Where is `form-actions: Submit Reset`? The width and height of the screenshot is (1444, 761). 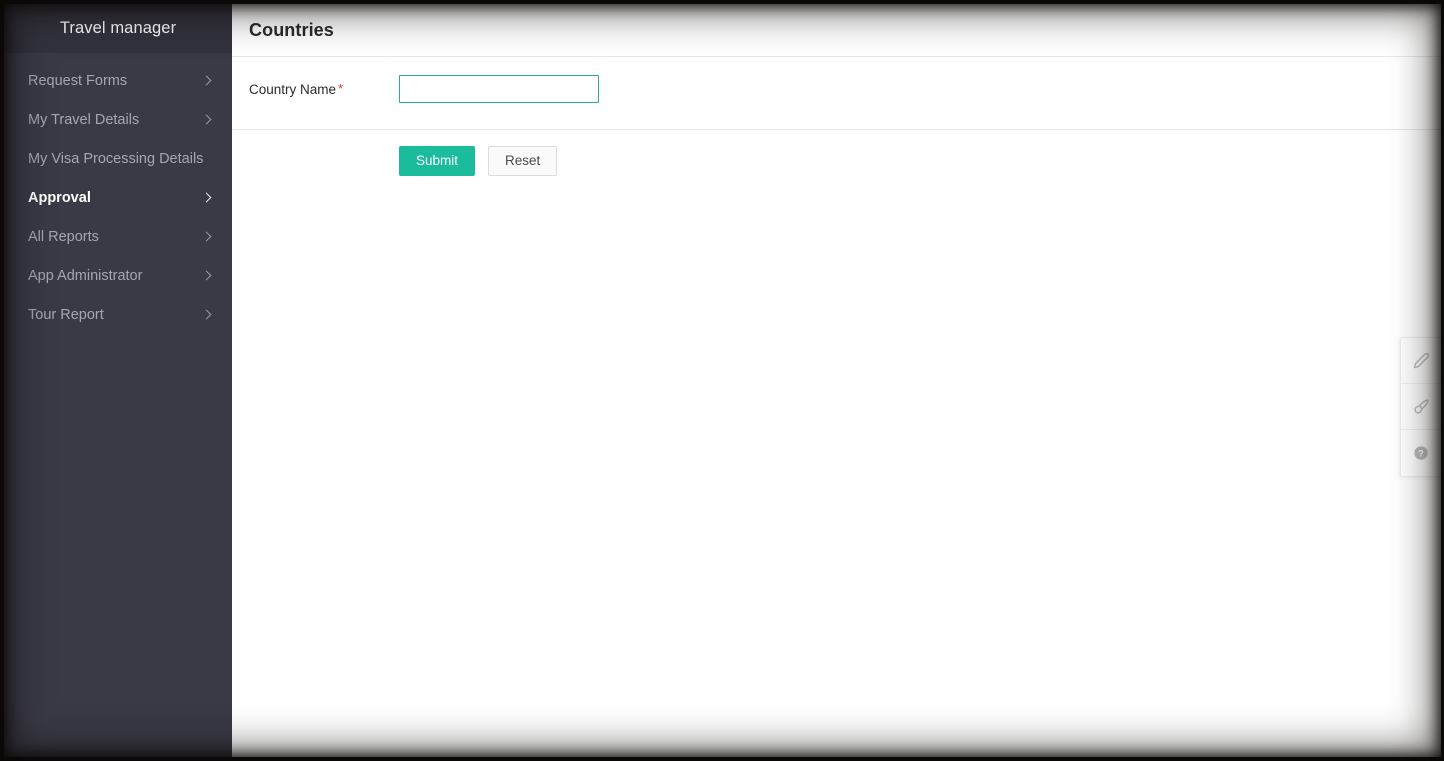
form-actions: Submit Reset is located at coordinates (836, 153).